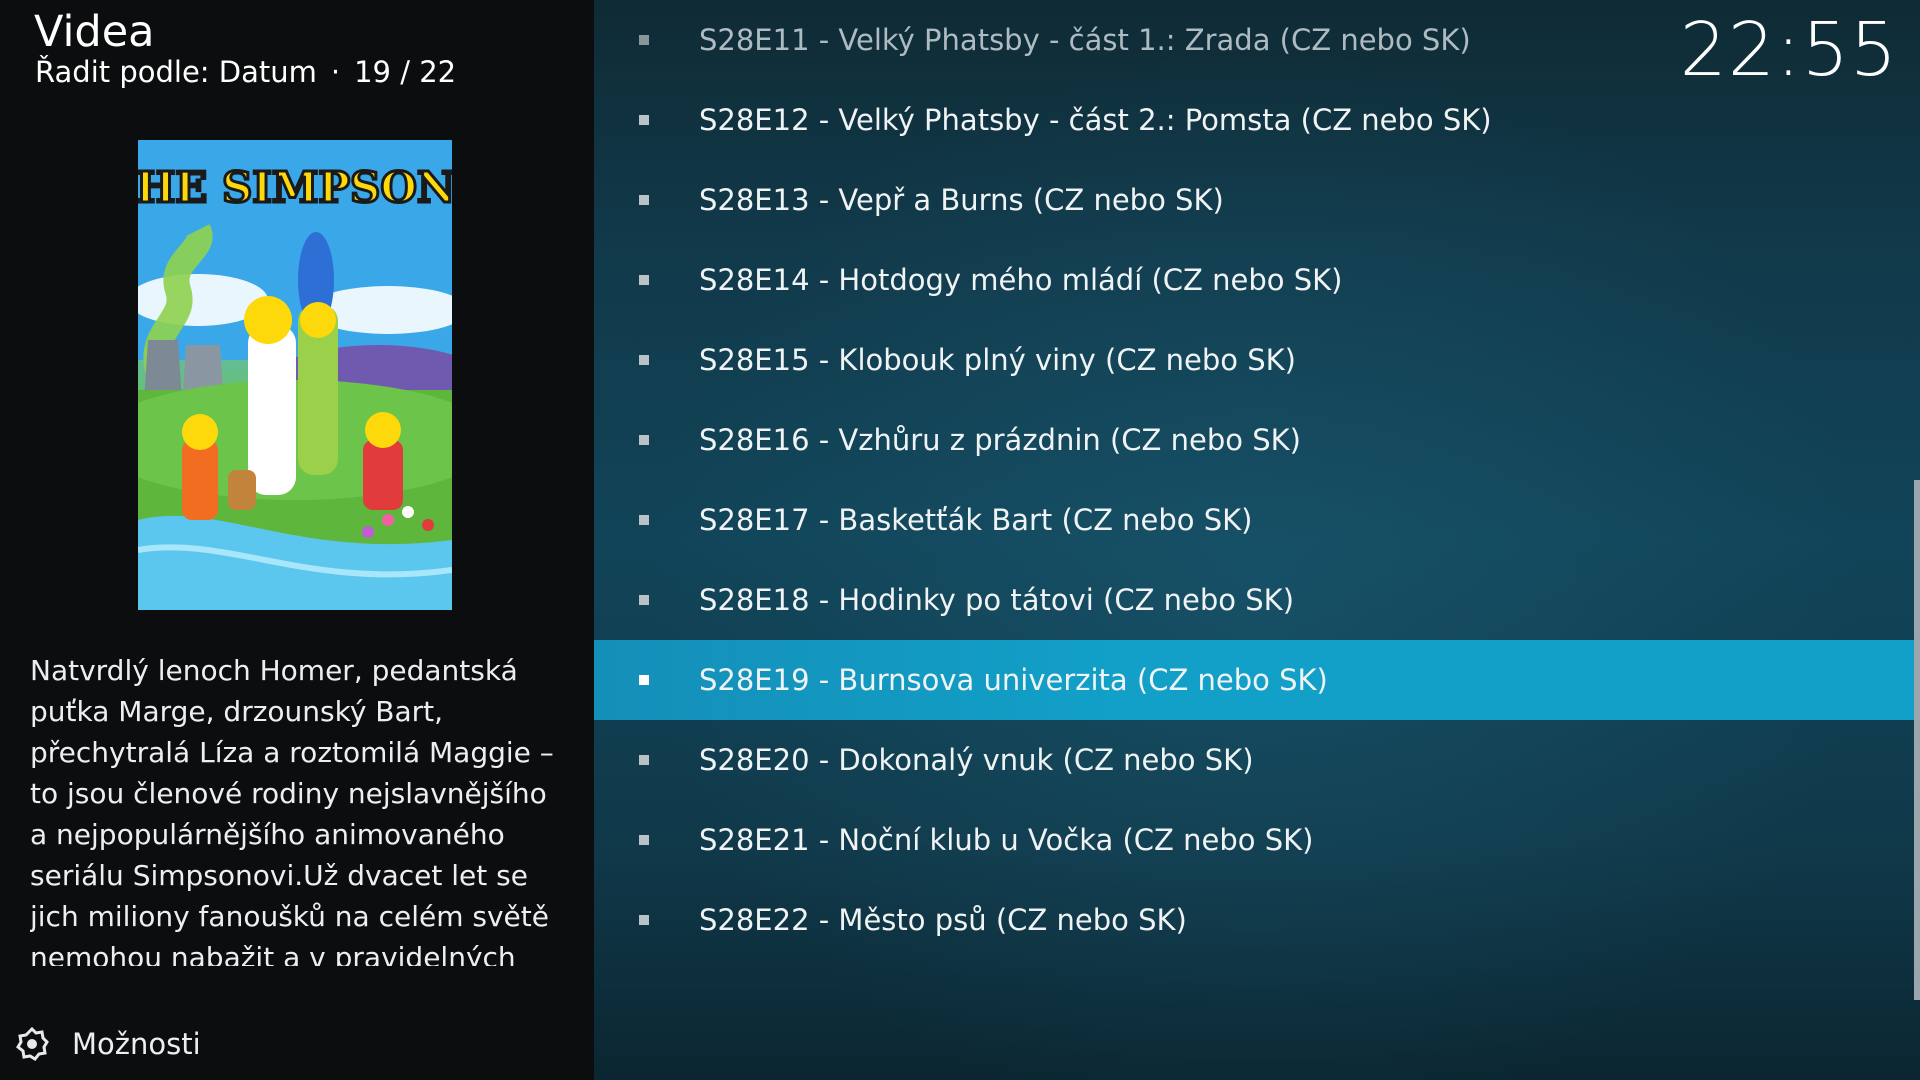  I want to click on sort-info: Řadit podle: Datum · 19 / 22, so click(245, 72).